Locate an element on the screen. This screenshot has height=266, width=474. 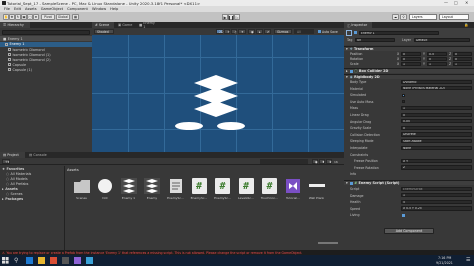
menu-assets: Assets is located at coordinates (31, 9).